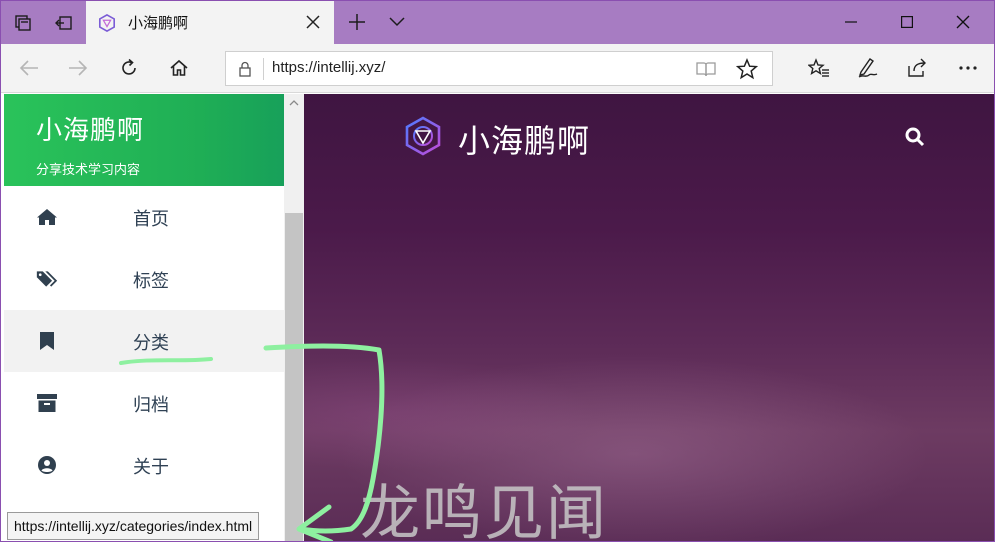  What do you see at coordinates (151, 281) in the screenshot?
I see `sidebar-item-label: 标签` at bounding box center [151, 281].